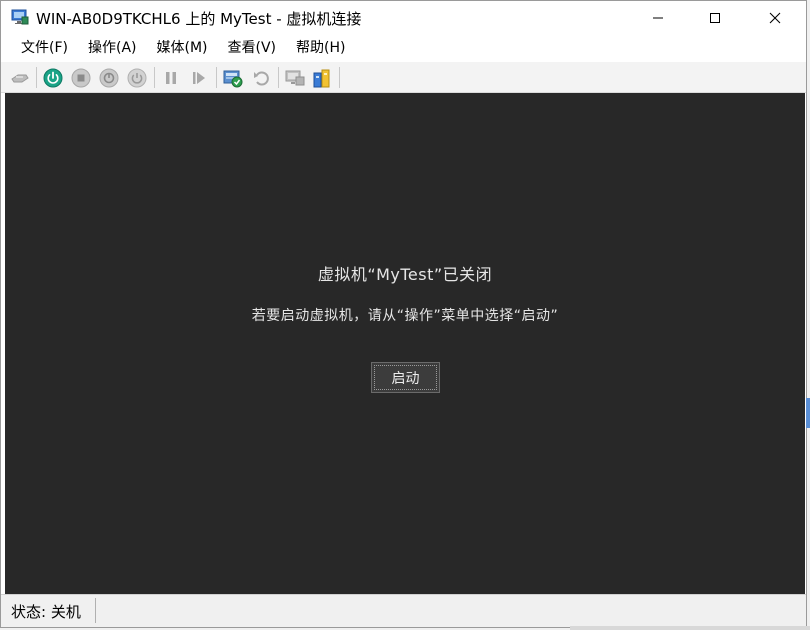 The image size is (810, 630). Describe the element at coordinates (405, 377) in the screenshot. I see `start-vm-button: 启动` at that location.